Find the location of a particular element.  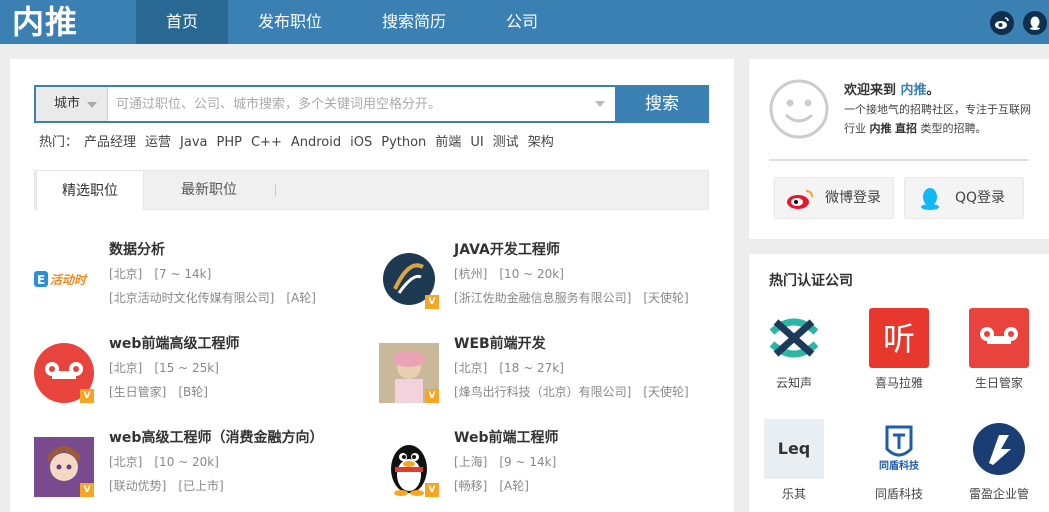

site-intro: 一个接地气的招聘社区，专注于互联网行业 内推 直招 类型的招聘。 is located at coordinates (941, 119).